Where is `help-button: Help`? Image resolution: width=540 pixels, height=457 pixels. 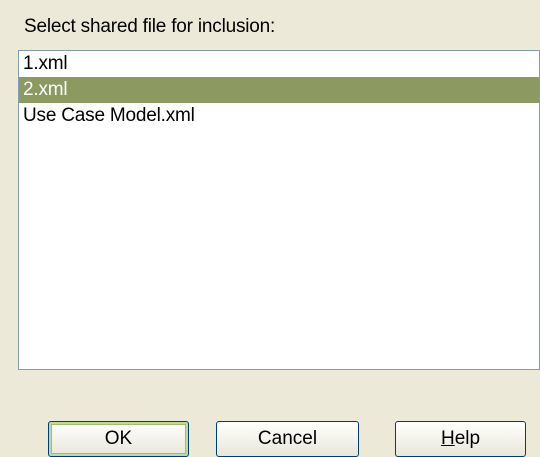 help-button: Help is located at coordinates (460, 439).